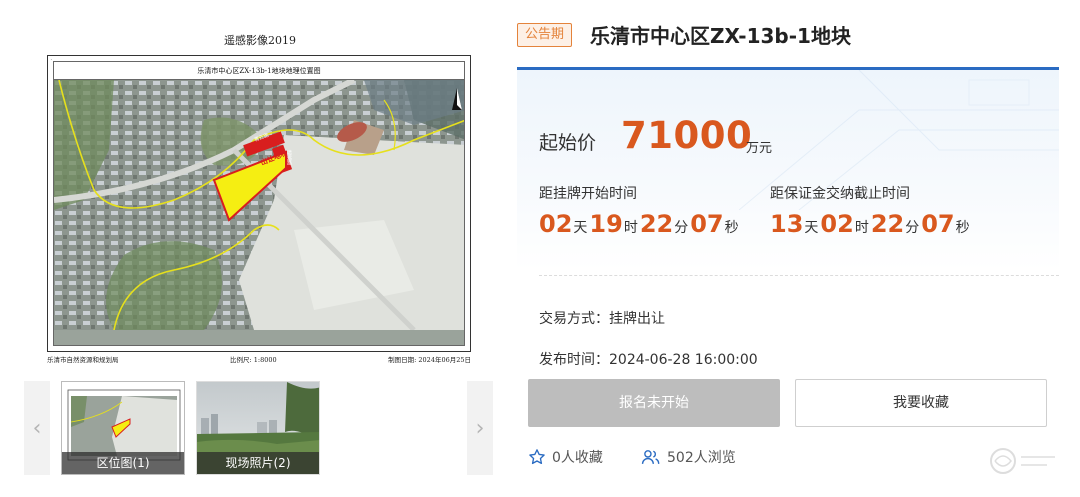 This screenshot has width=1080, height=497. What do you see at coordinates (837, 224) in the screenshot?
I see `countdown-hours: 02` at bounding box center [837, 224].